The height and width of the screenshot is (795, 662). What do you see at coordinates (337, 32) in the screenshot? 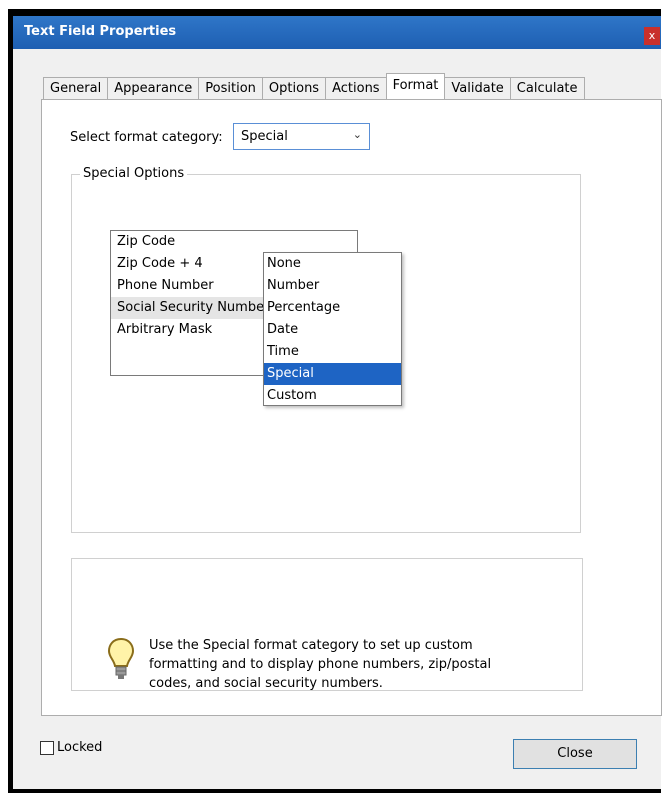
I see `title-bar: Text Field Properties x` at bounding box center [337, 32].